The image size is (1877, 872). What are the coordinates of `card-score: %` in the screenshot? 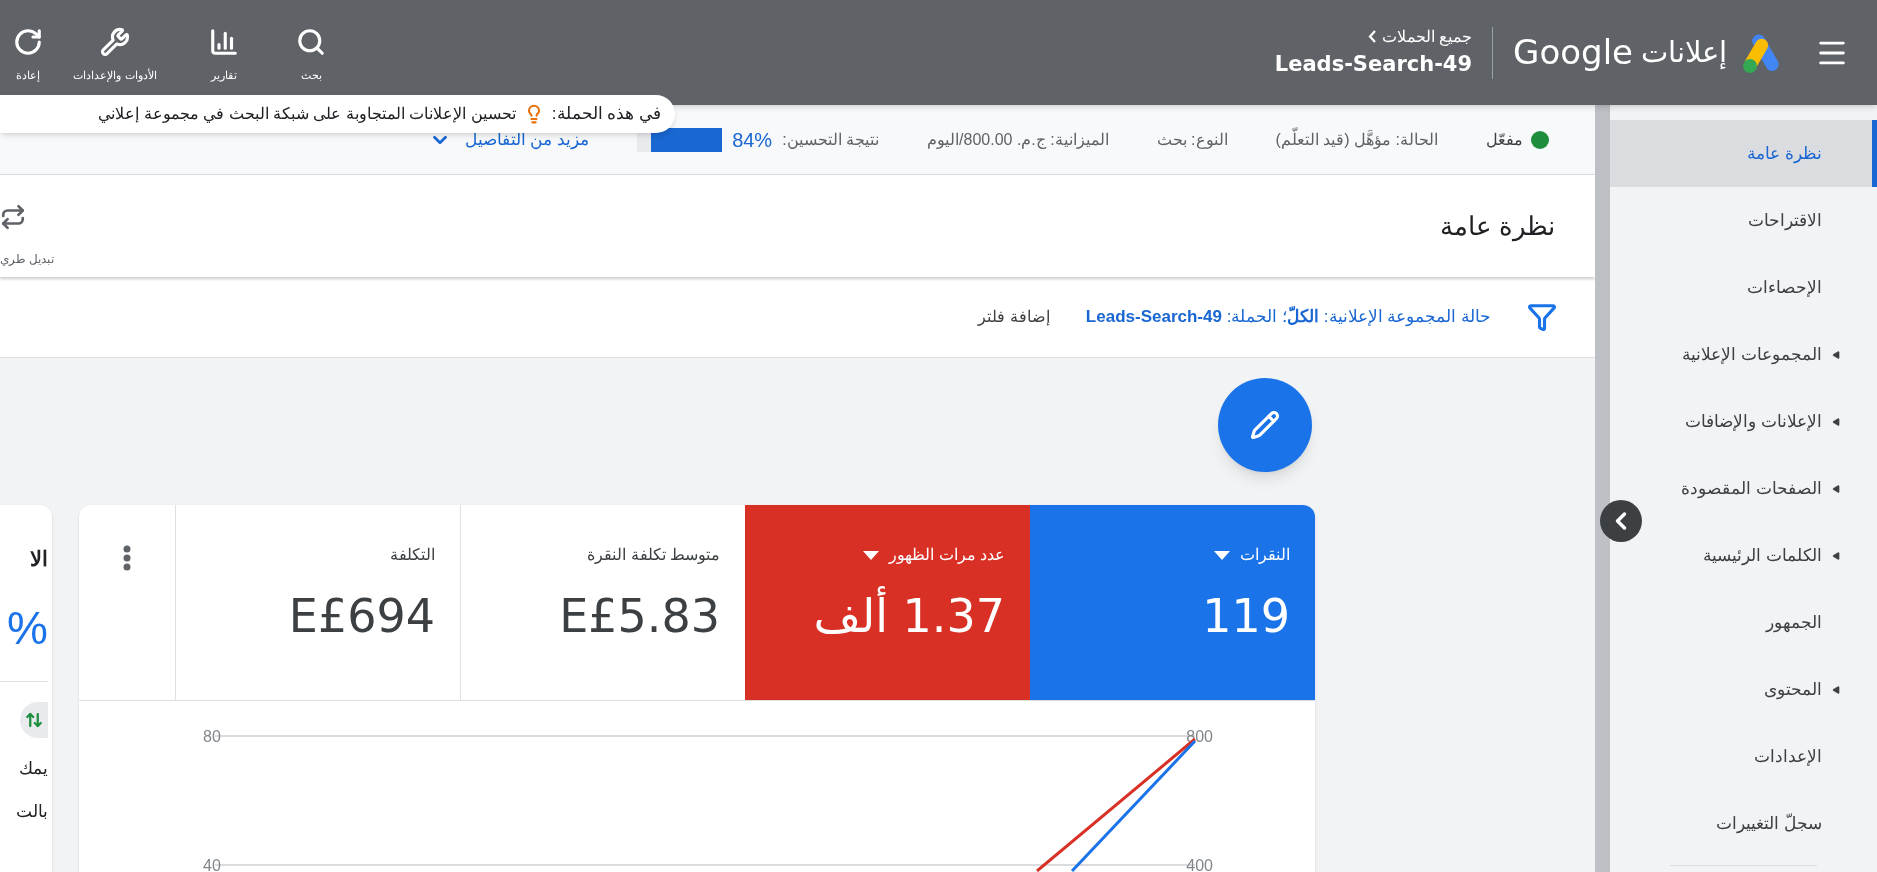 It's located at (27, 627).